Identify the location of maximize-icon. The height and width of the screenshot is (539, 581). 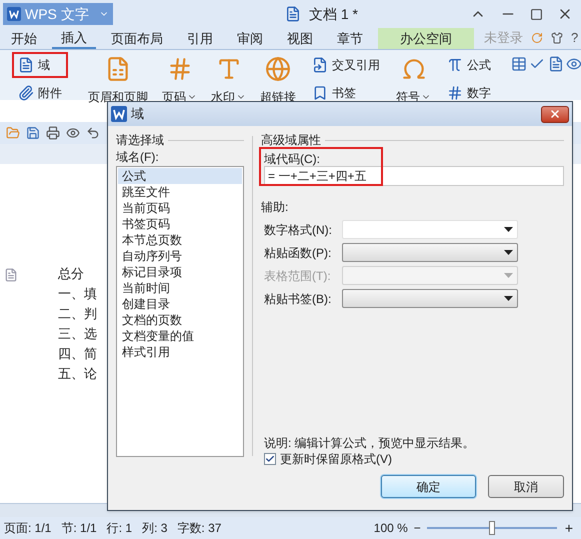
(536, 14).